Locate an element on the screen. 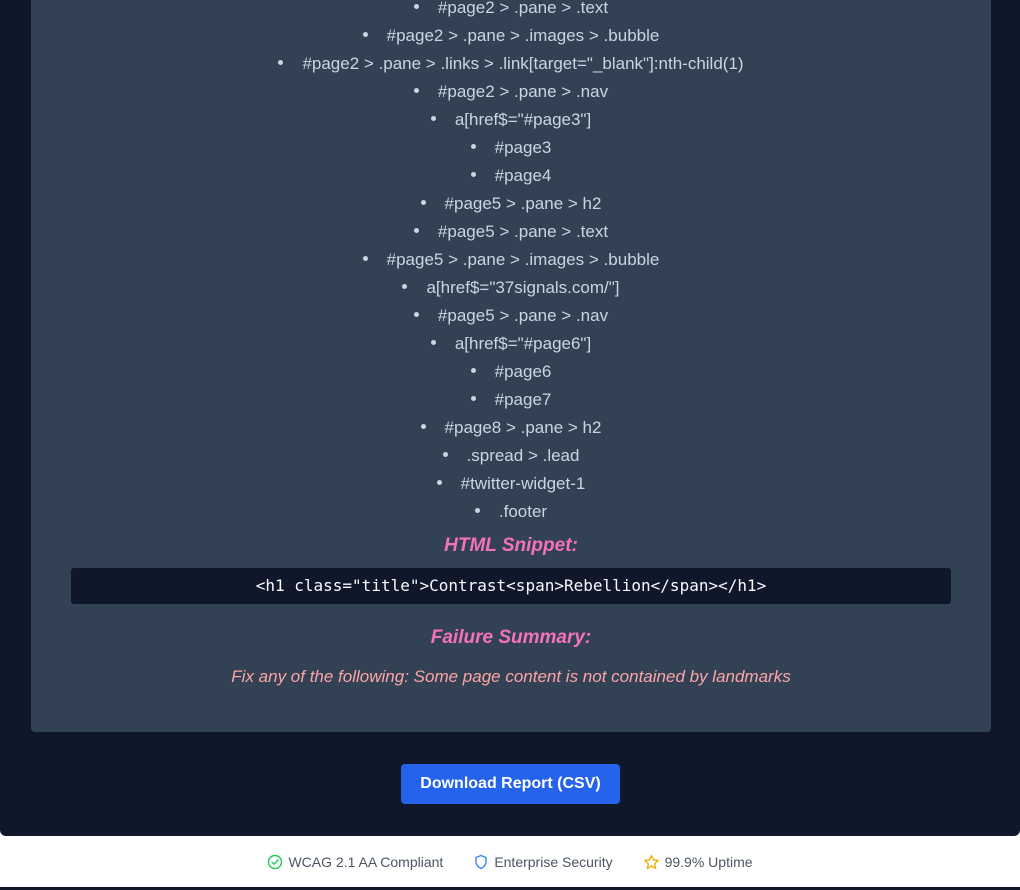 This screenshot has height=890, width=1020. wcag-badge-label: WCAG 2.1 AA Compliant is located at coordinates (366, 862).